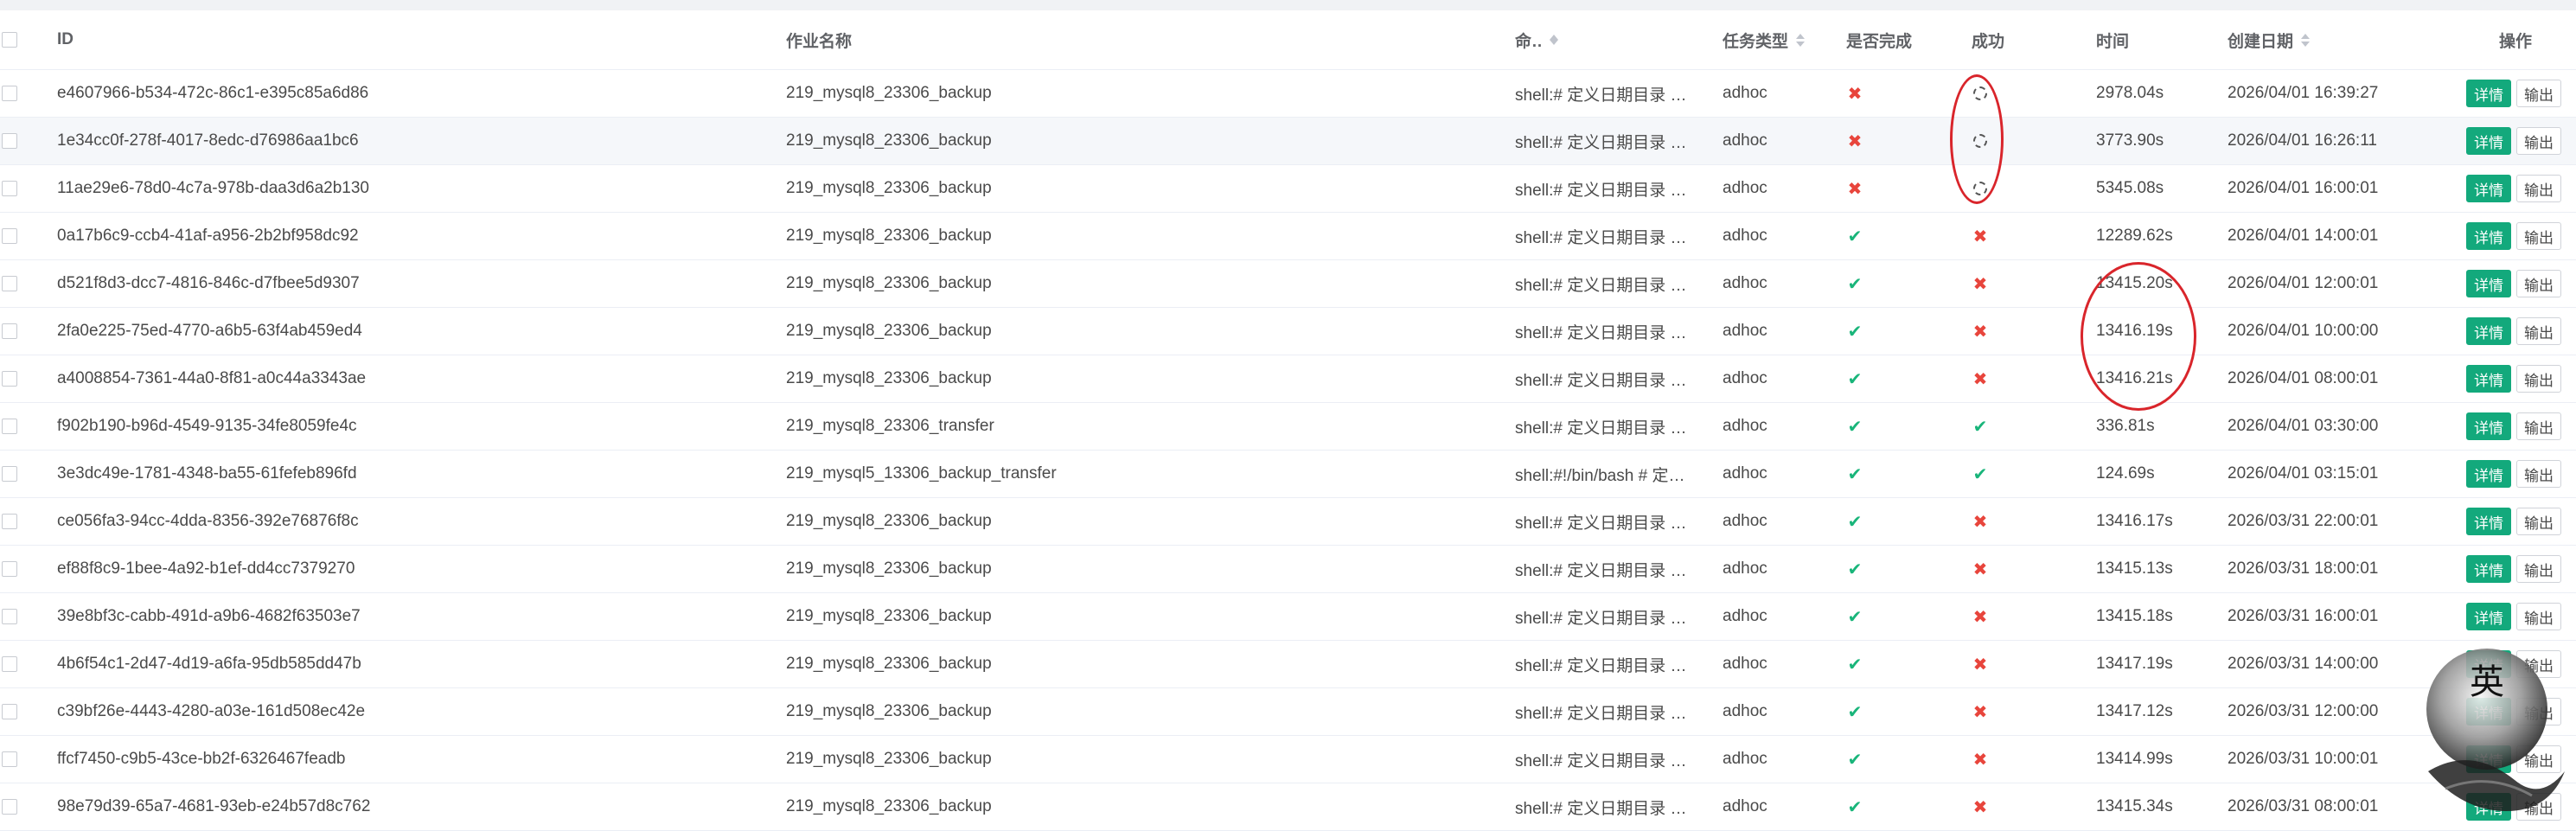 The image size is (2576, 831). I want to click on job-id: d521f8d3-dcc7-4816-846c-d7fbee5d9307, so click(209, 283).